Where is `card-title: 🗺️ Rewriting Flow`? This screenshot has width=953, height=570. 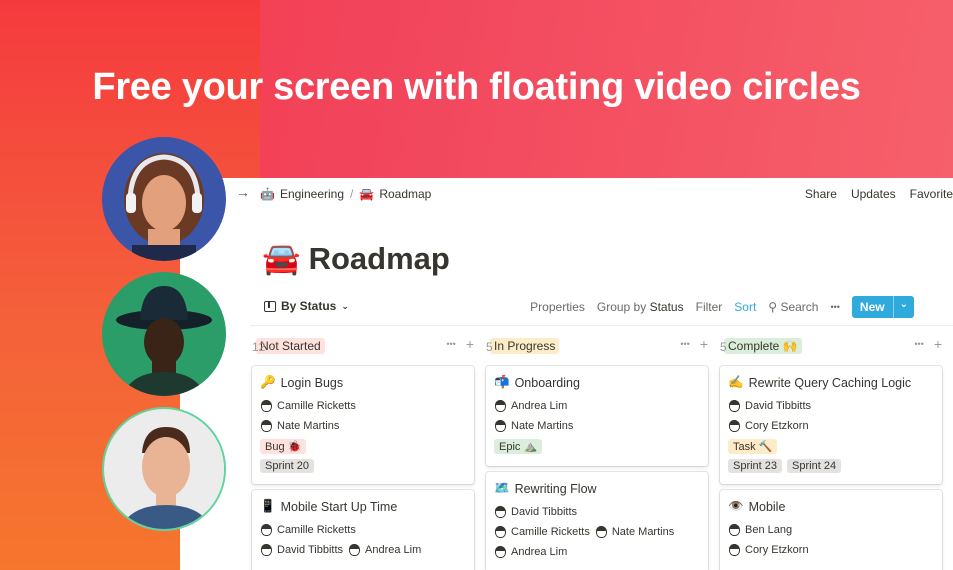
card-title: 🗺️ Rewriting Flow is located at coordinates (545, 488).